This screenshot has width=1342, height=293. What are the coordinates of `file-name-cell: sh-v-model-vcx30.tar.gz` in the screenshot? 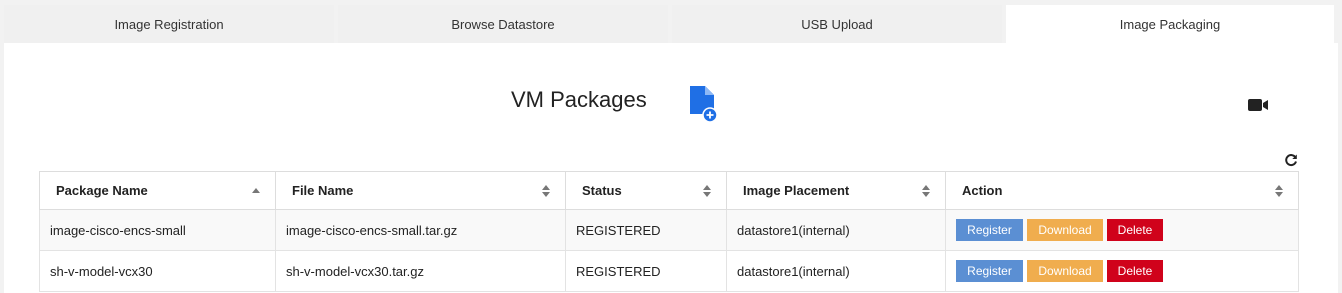 It's located at (420, 271).